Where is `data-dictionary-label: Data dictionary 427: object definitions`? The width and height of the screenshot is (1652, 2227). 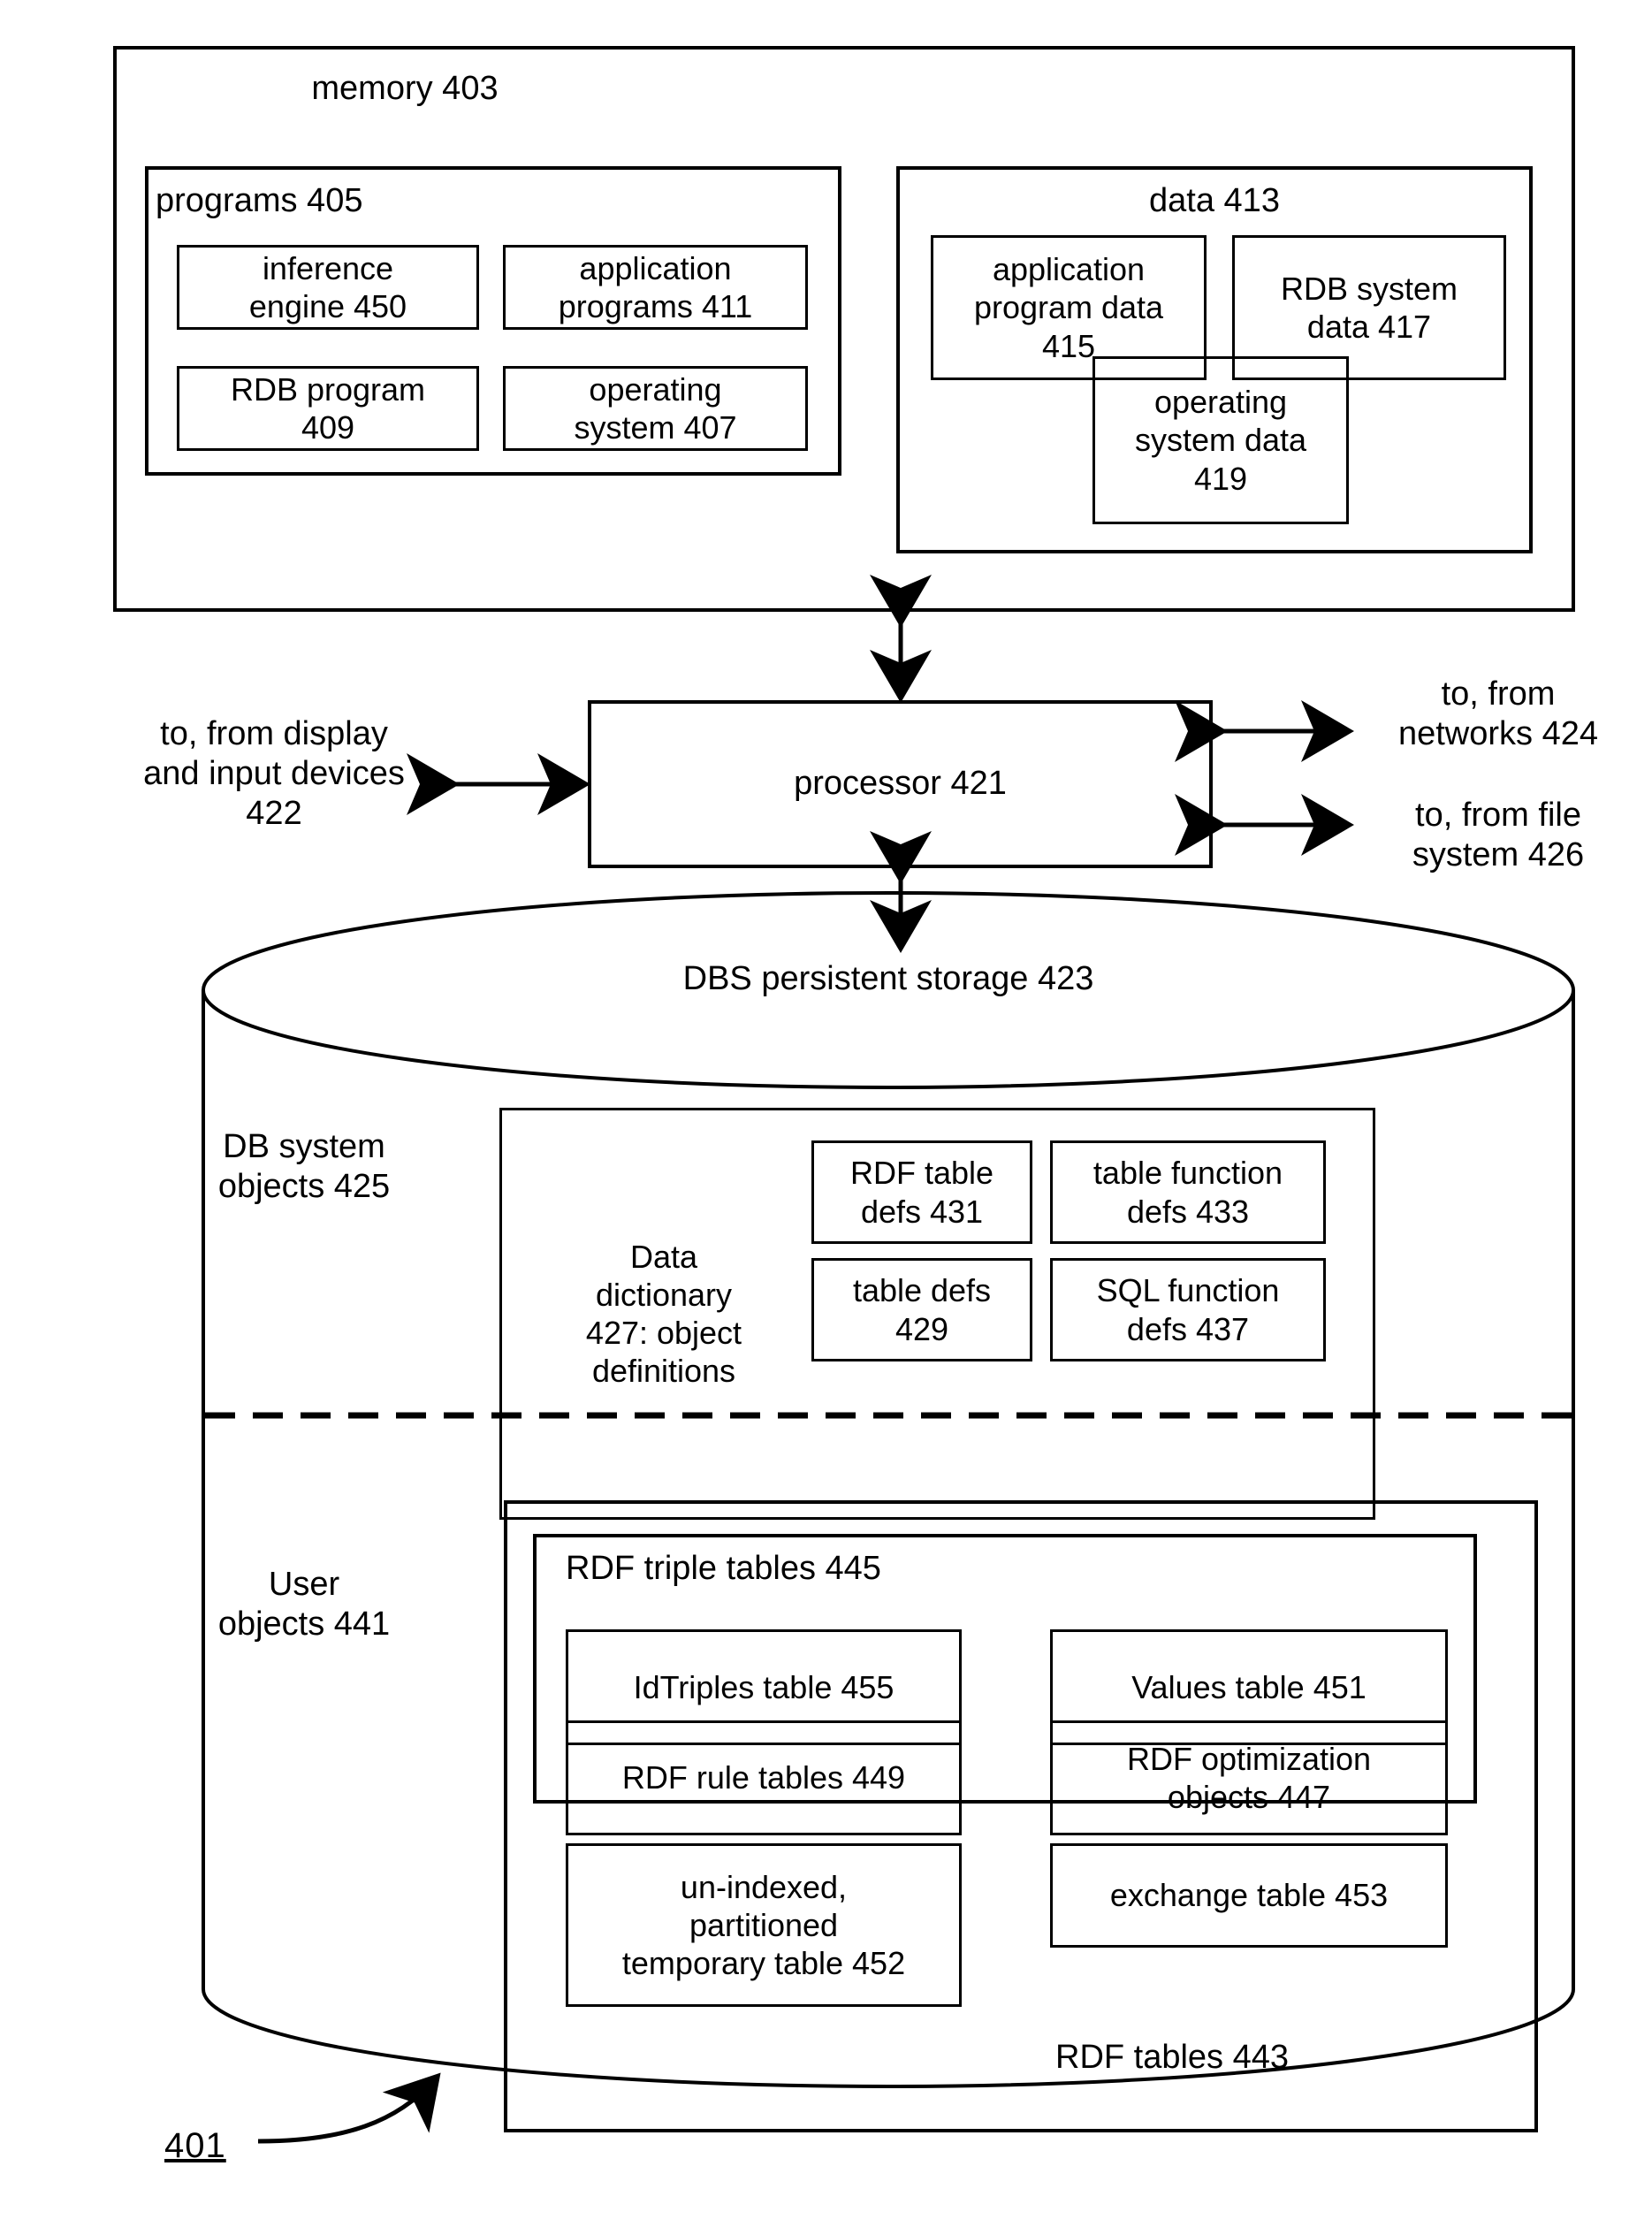 data-dictionary-label: Data dictionary 427: object definitions is located at coordinates (664, 1314).